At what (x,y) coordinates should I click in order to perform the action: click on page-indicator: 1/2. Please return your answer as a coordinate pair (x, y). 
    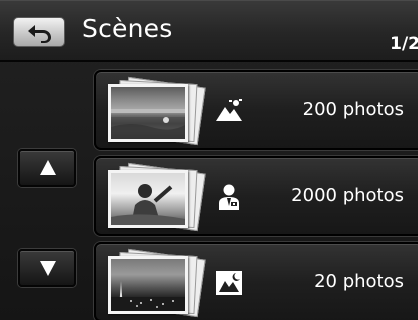
    Looking at the image, I should click on (404, 44).